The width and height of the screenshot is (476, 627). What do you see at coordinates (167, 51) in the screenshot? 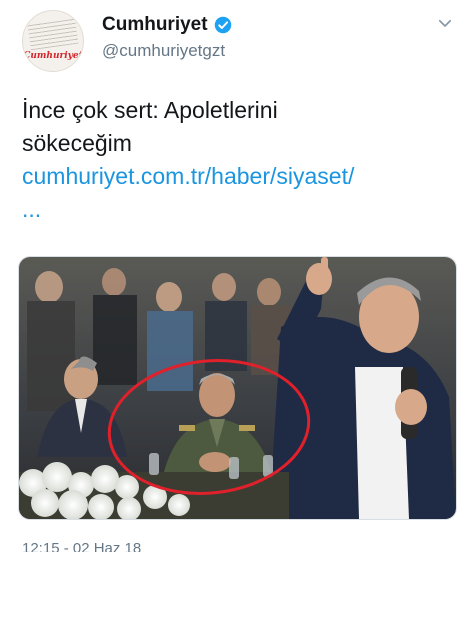
I see `user-handle: @cumhuriyetgzt` at bounding box center [167, 51].